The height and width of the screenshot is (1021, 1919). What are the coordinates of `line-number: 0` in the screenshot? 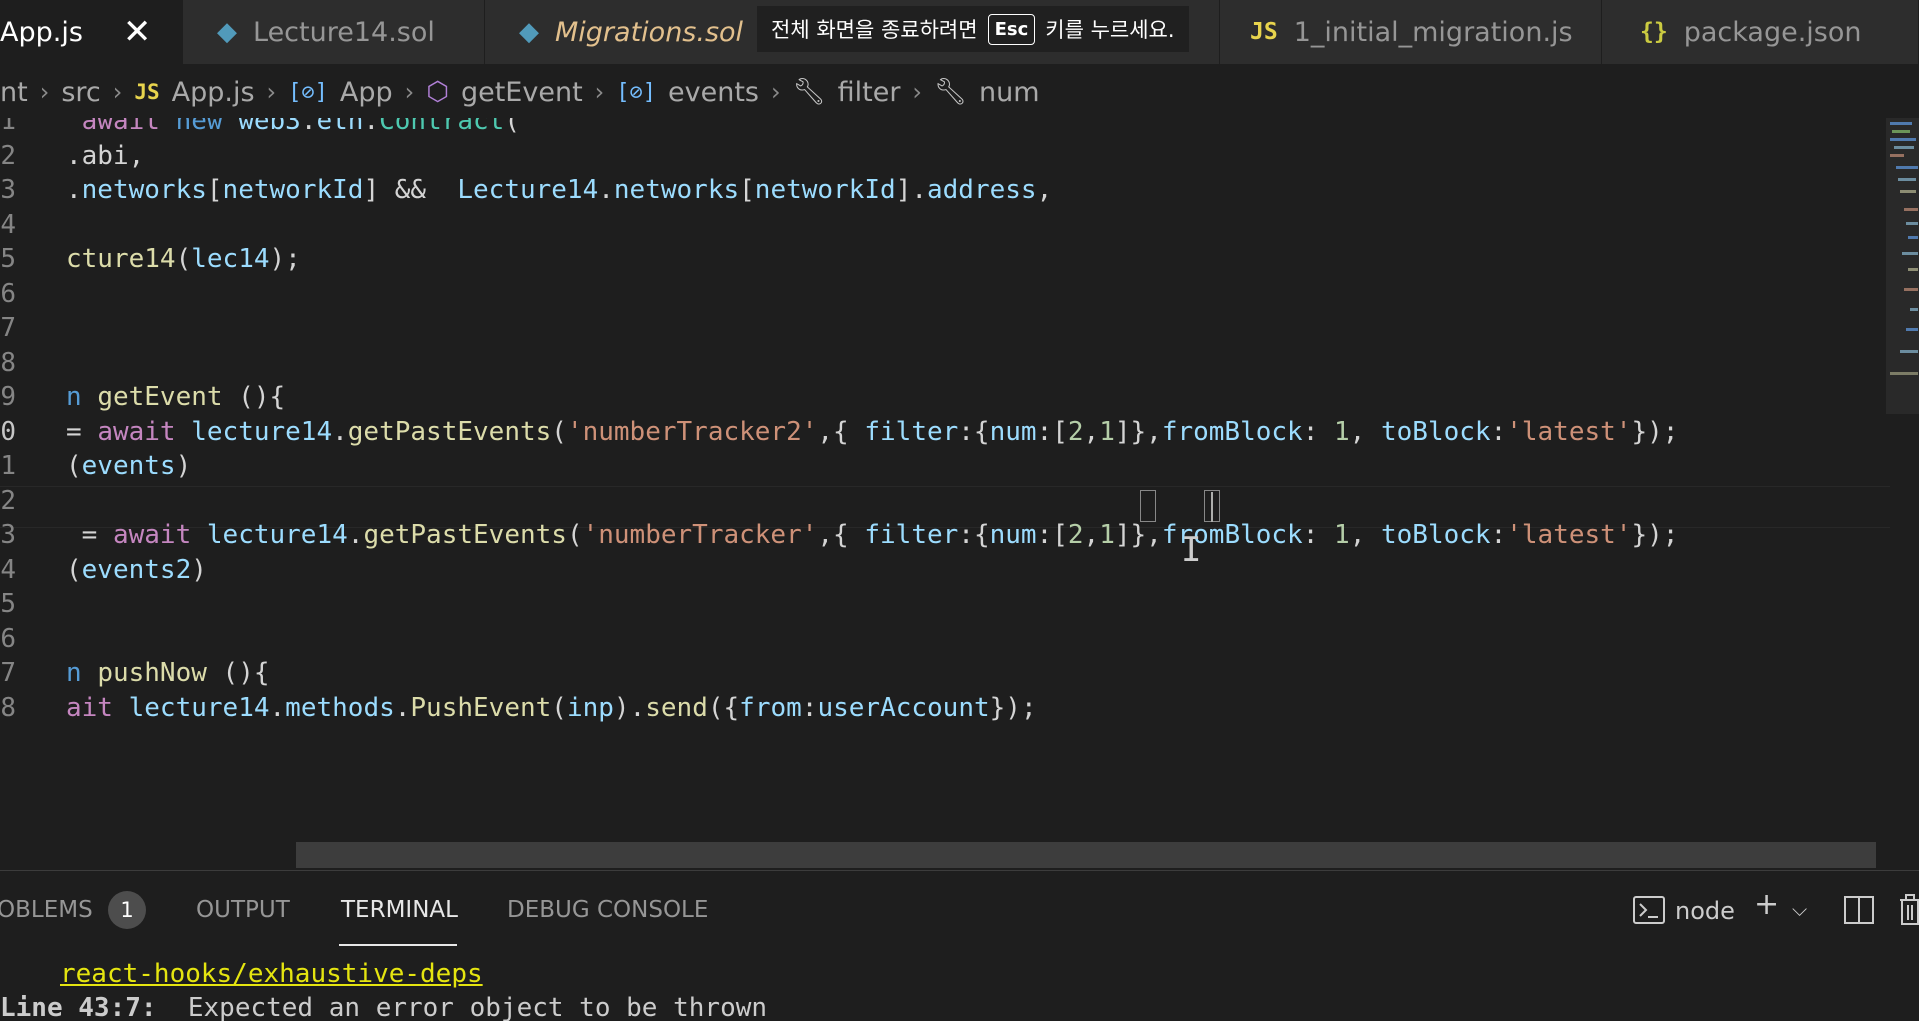 It's located at (8, 431).